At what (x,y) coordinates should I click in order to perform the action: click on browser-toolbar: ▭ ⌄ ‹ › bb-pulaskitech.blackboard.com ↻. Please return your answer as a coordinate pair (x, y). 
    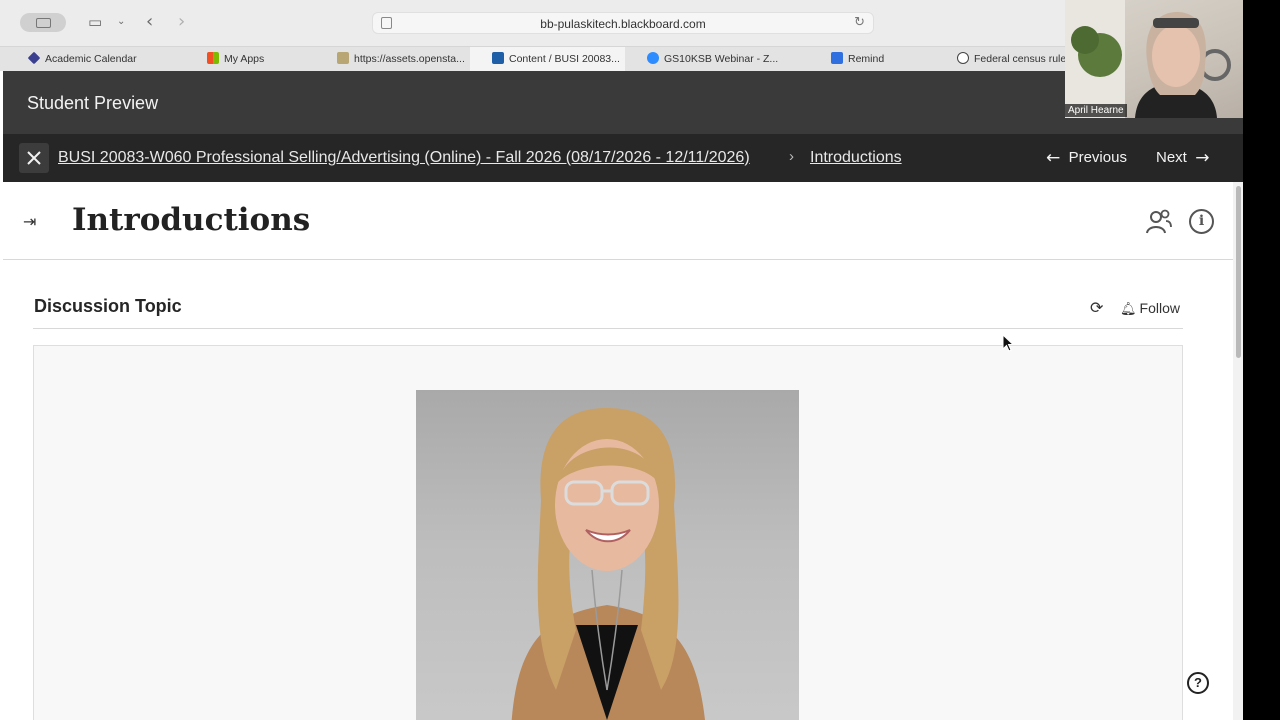
    Looking at the image, I should click on (621, 23).